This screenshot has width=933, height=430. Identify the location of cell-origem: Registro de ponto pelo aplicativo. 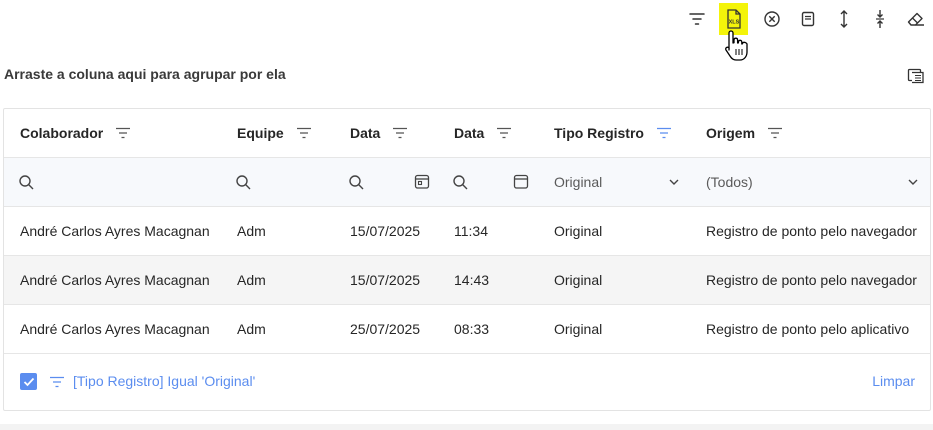
(808, 329).